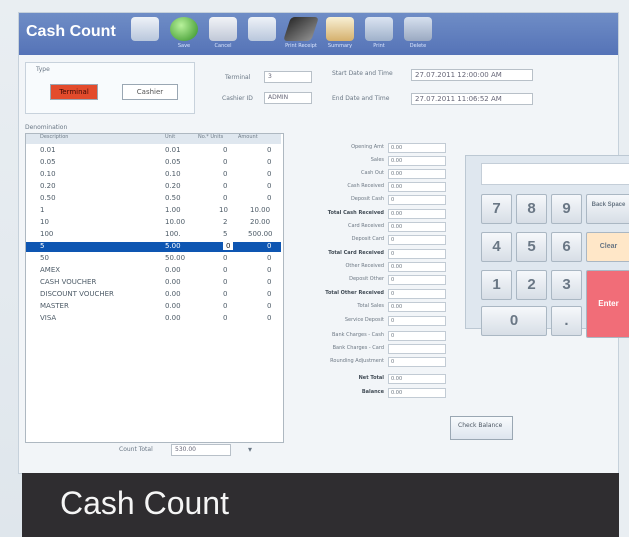  Describe the element at coordinates (340, 29) in the screenshot. I see `calendar-icon` at that location.